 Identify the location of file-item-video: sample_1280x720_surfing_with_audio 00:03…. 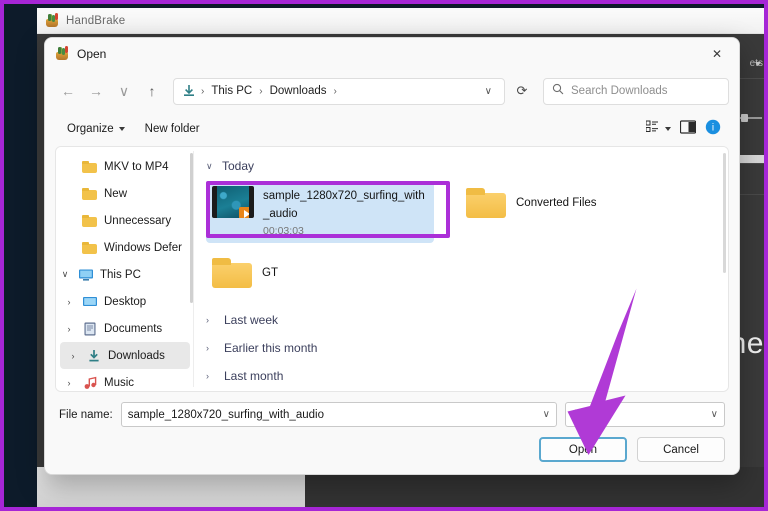
(320, 212).